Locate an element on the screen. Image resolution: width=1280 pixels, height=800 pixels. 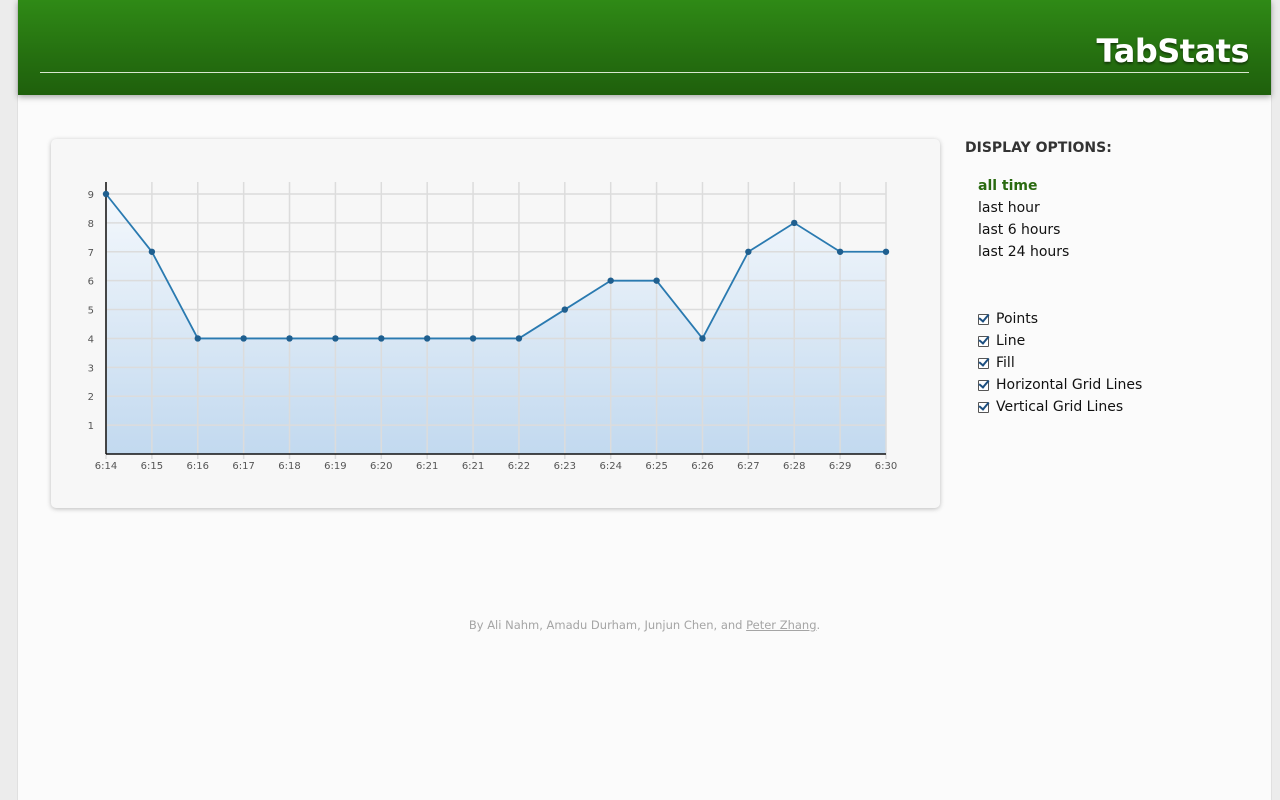
option-label: Horizontal Grid Lines is located at coordinates (1069, 385).